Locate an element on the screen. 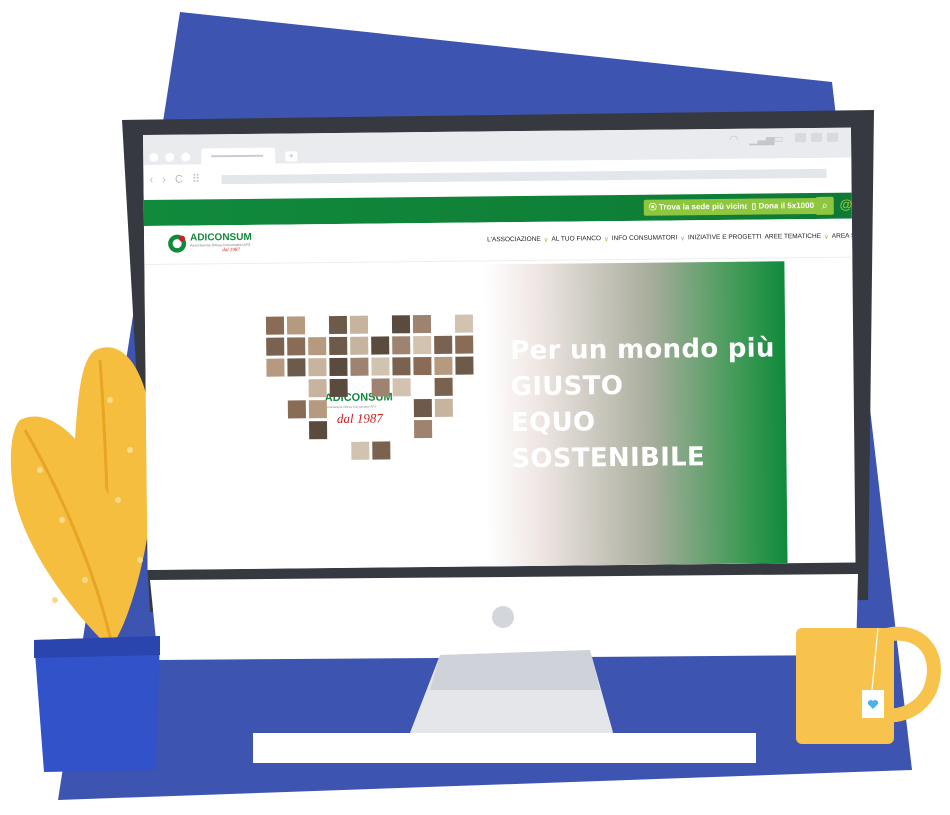 The width and height of the screenshot is (950, 815). hero-line-2: GIUSTO is located at coordinates (567, 386).